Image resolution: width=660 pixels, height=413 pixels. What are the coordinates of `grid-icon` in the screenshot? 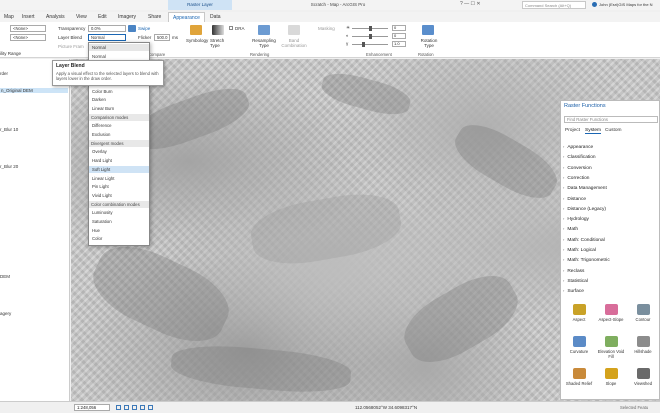 It's located at (118, 407).